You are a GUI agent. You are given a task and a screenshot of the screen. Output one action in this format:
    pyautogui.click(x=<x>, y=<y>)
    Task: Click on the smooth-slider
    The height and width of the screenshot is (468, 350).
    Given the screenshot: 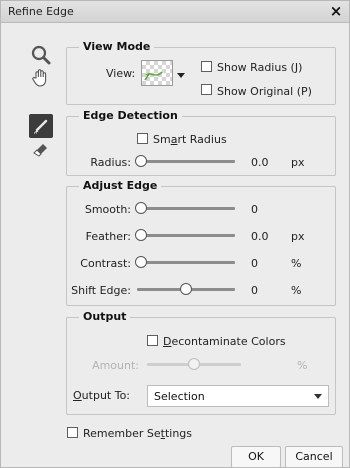 What is the action you would take?
    pyautogui.click(x=186, y=208)
    